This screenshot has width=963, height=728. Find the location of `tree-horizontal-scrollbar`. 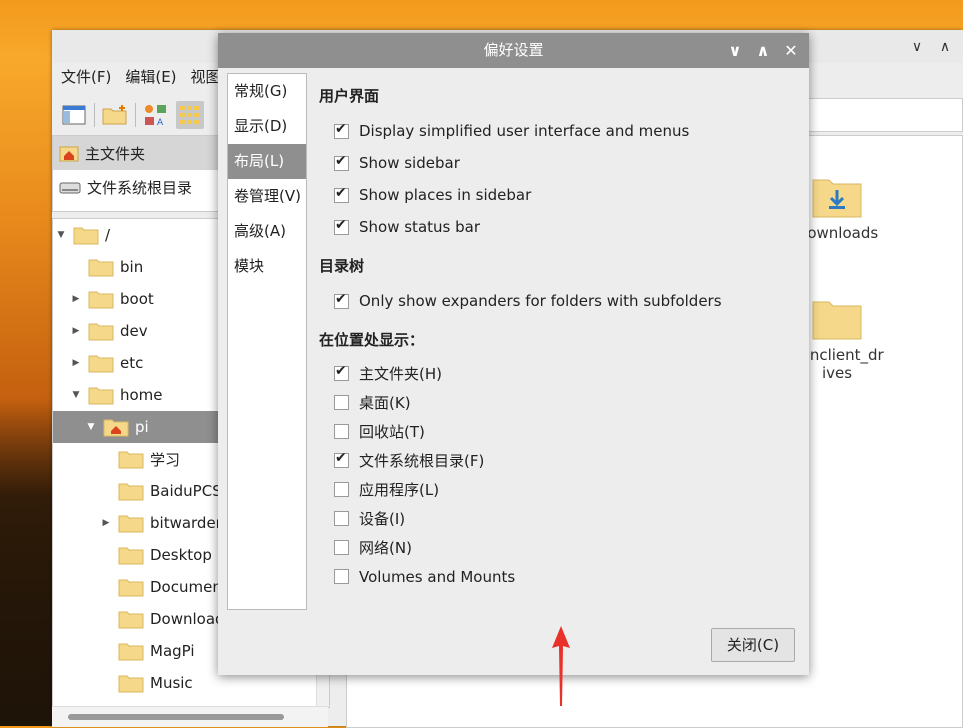

tree-horizontal-scrollbar is located at coordinates (190, 716).